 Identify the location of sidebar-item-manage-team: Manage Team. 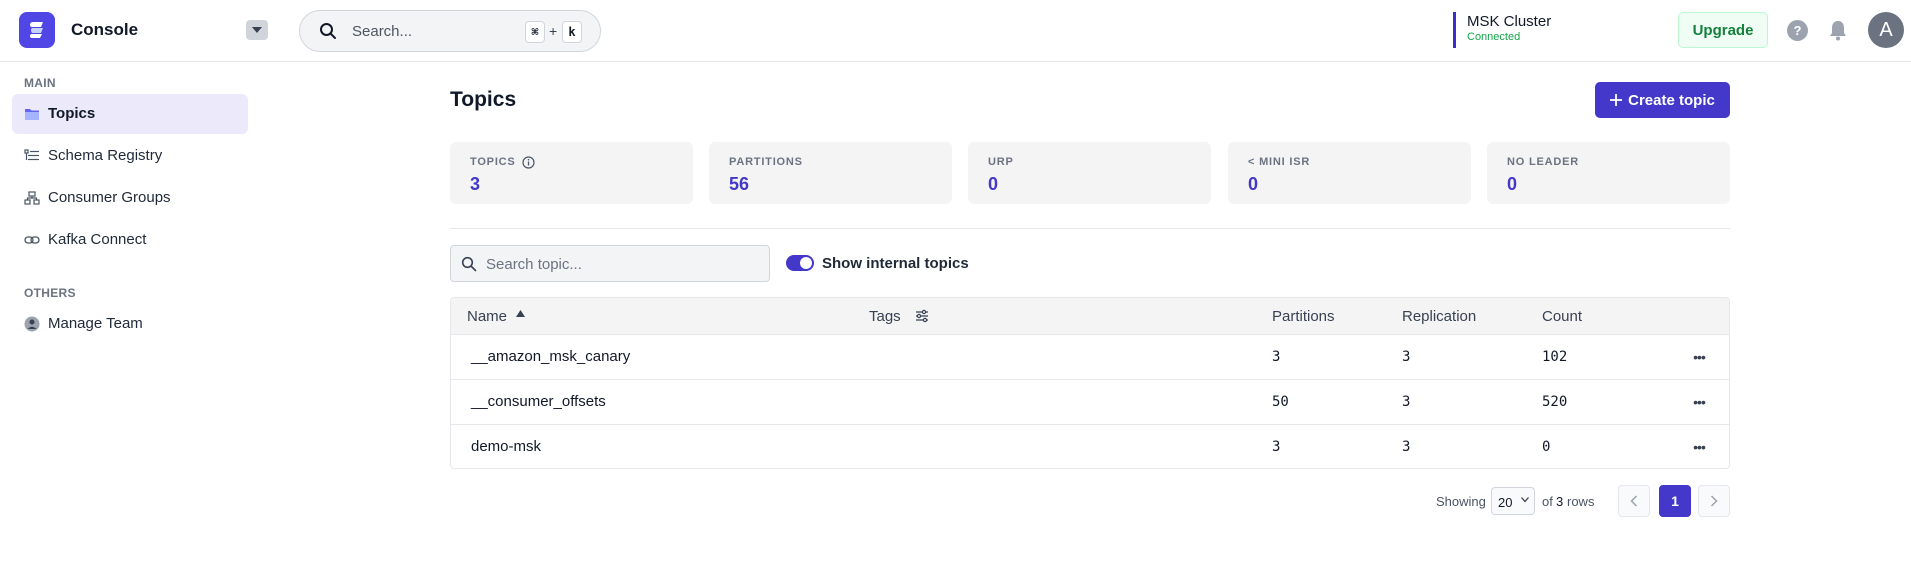
(130, 324).